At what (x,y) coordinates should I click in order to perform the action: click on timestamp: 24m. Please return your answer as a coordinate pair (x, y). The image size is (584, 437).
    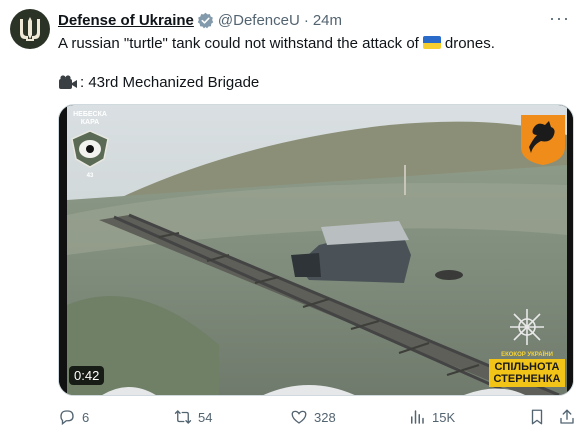
    Looking at the image, I should click on (327, 20).